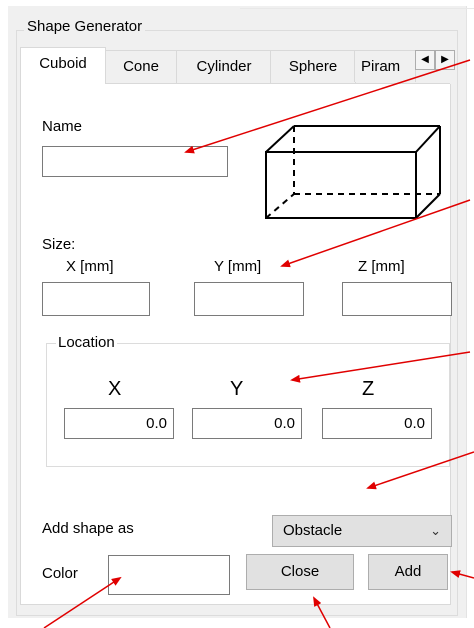 This screenshot has height=628, width=474. What do you see at coordinates (397, 299) in the screenshot?
I see `size-z-input` at bounding box center [397, 299].